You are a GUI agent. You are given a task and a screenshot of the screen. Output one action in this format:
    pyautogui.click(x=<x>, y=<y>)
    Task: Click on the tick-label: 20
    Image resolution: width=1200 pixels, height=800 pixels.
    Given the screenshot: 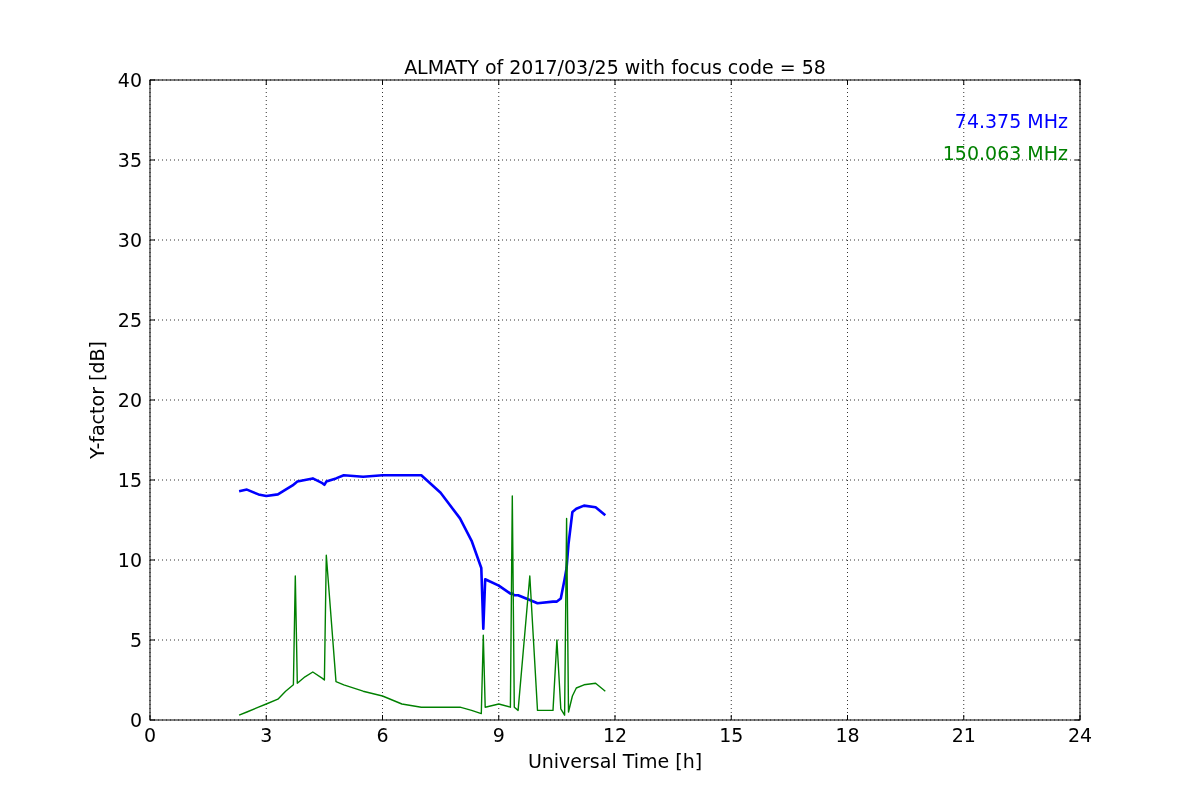 What is the action you would take?
    pyautogui.click(x=129, y=400)
    